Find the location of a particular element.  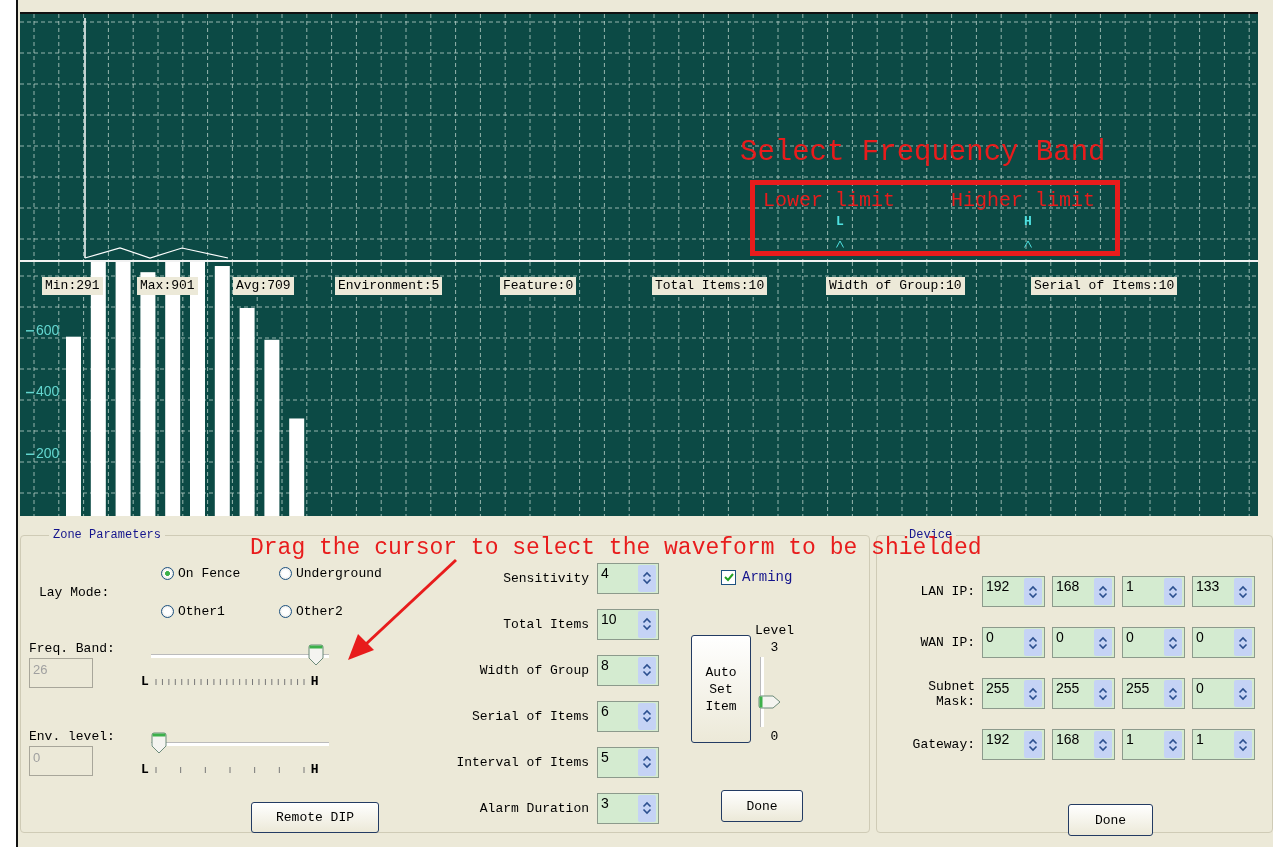

checkbox is located at coordinates (728, 577).